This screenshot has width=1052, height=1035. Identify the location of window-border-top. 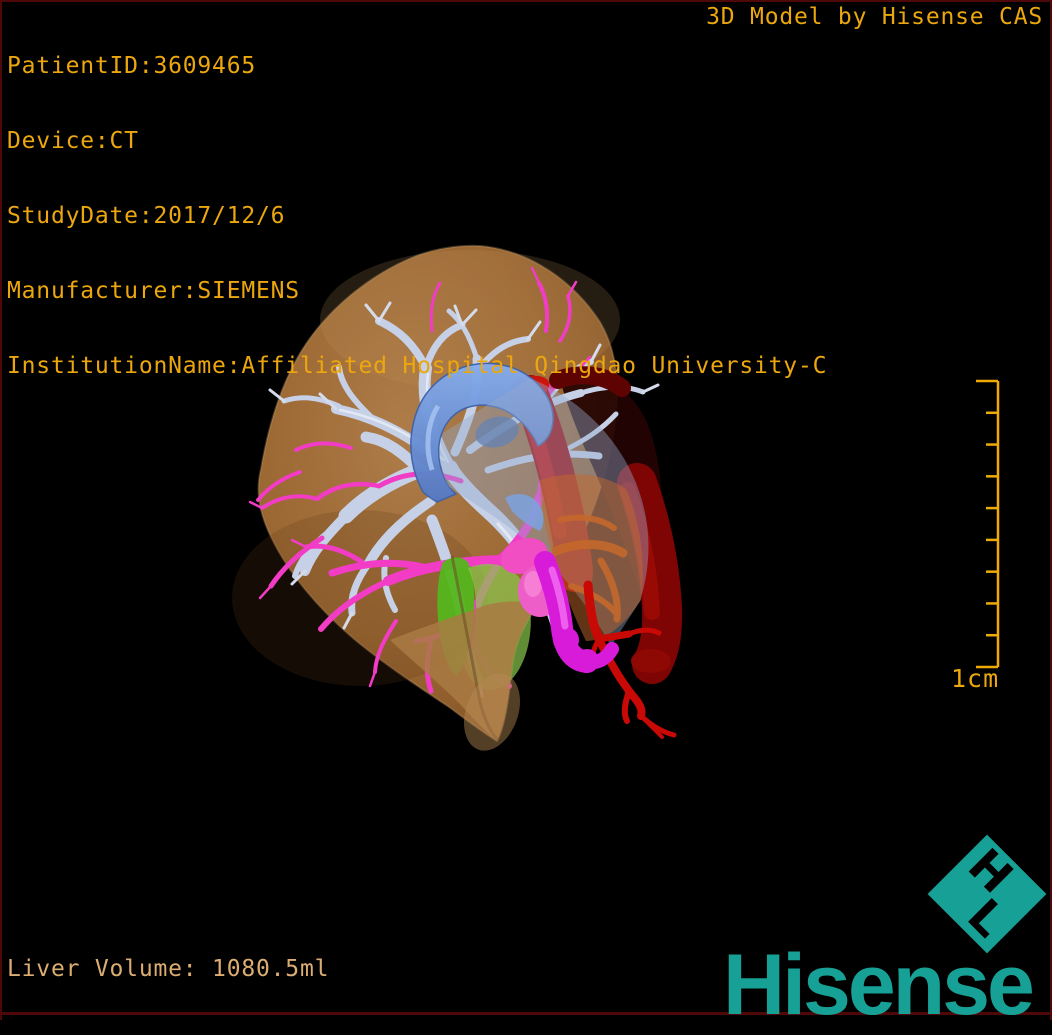
(526, 1).